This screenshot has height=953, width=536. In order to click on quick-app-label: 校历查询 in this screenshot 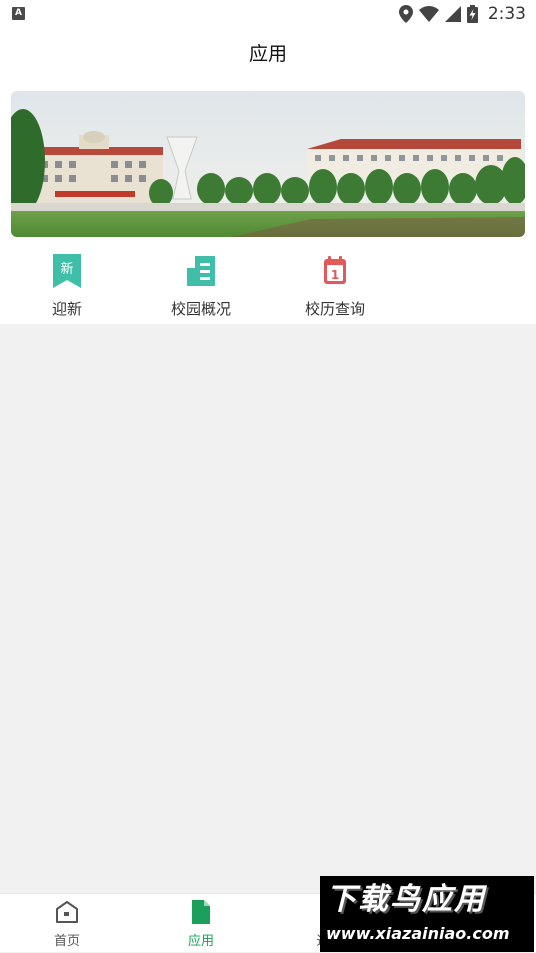, I will do `click(334, 309)`.